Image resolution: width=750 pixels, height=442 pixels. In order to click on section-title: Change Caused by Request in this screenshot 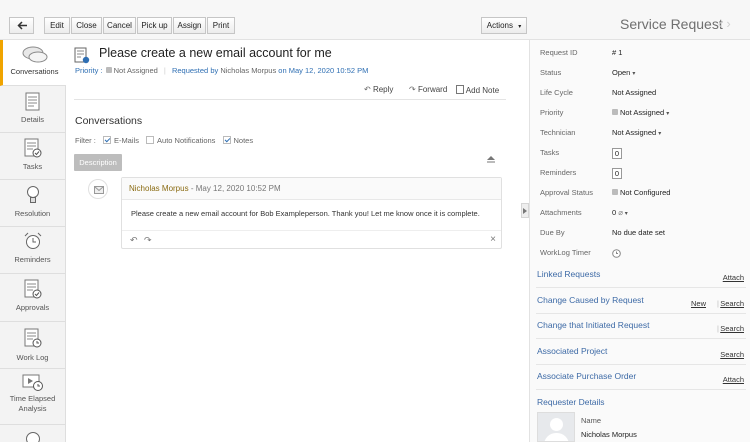, I will do `click(590, 300)`.